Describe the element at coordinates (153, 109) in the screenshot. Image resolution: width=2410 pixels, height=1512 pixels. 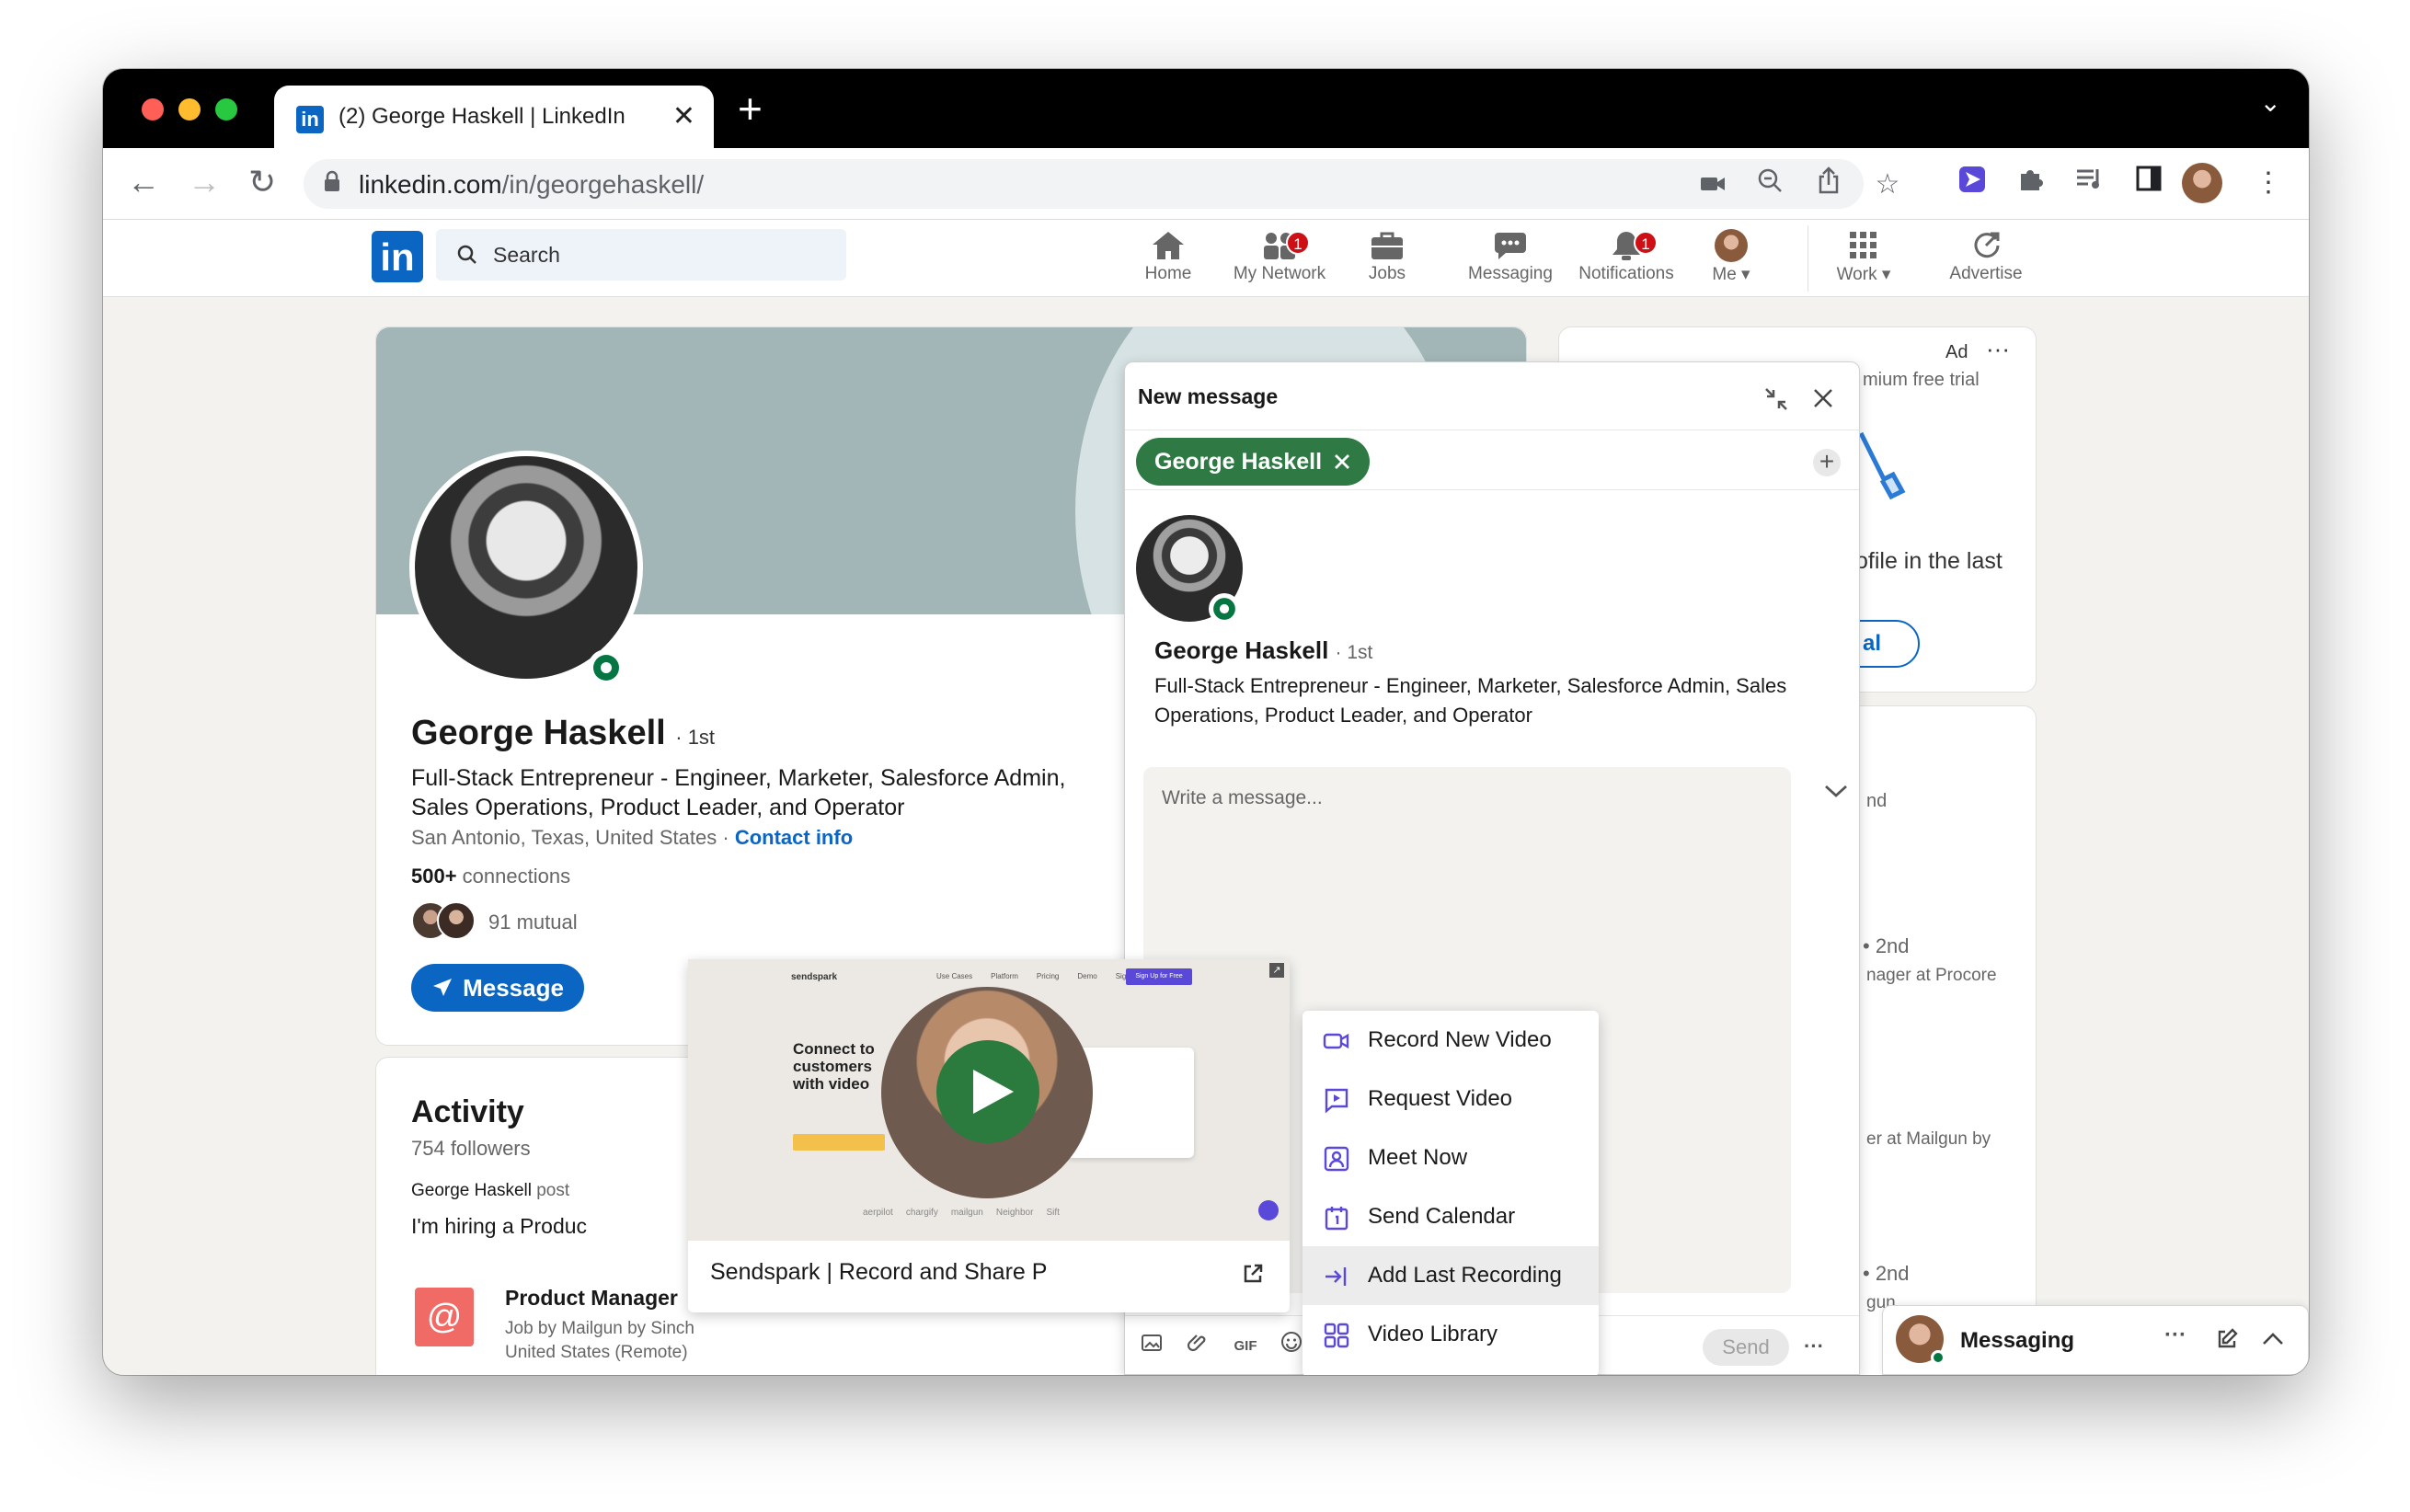
I see `close-window-button` at that location.